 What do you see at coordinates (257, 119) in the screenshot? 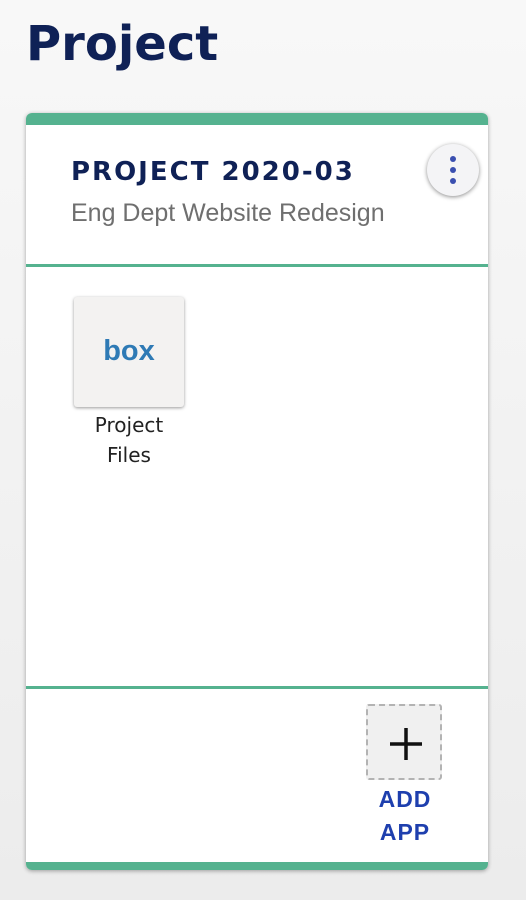
I see `card-top-accent-bar` at bounding box center [257, 119].